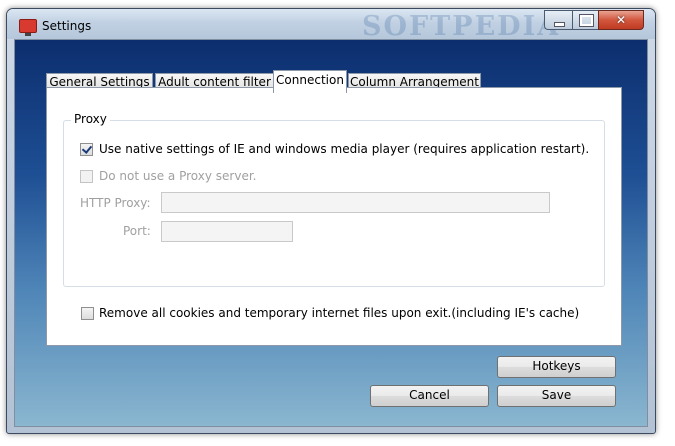 The image size is (675, 446). What do you see at coordinates (461, 26) in the screenshot?
I see `softpedia-watermark: SOFTPEDIA` at bounding box center [461, 26].